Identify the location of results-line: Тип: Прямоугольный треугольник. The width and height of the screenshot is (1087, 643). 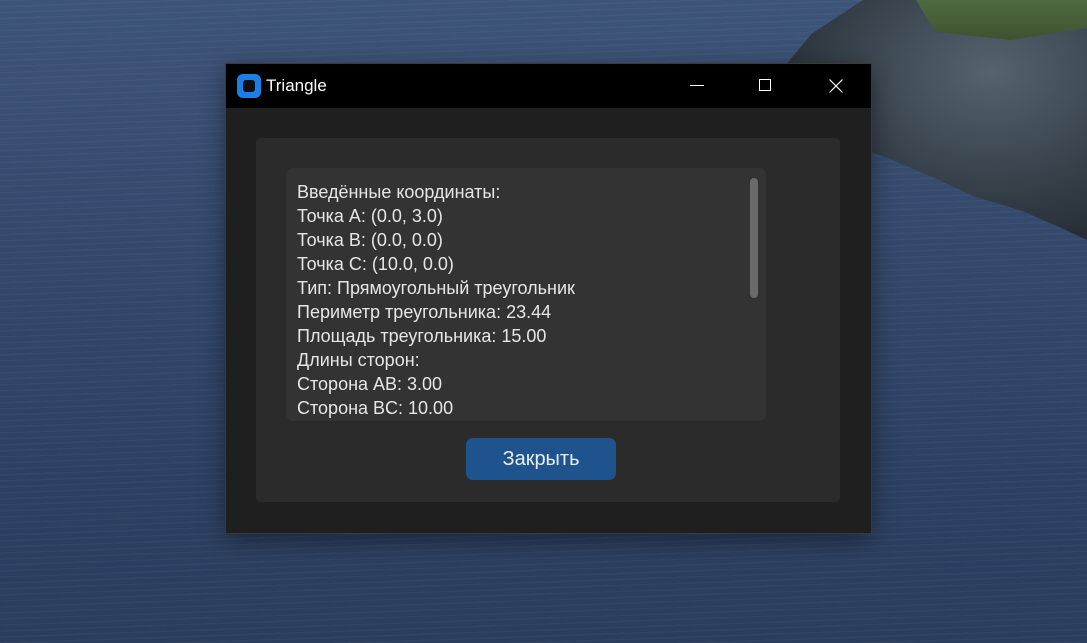
(436, 288).